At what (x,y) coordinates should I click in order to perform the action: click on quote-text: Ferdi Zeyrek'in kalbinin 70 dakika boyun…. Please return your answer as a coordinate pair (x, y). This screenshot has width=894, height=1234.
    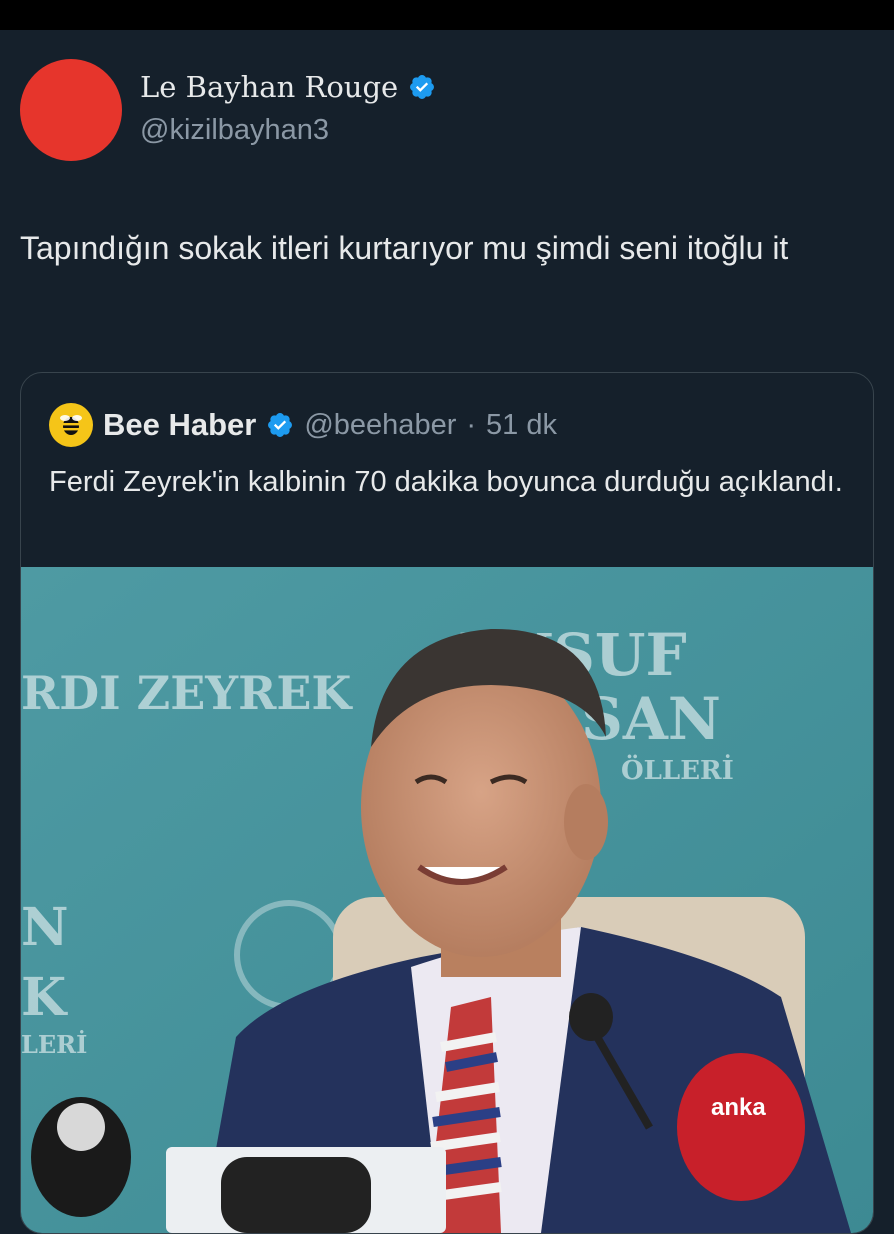
    Looking at the image, I should click on (446, 482).